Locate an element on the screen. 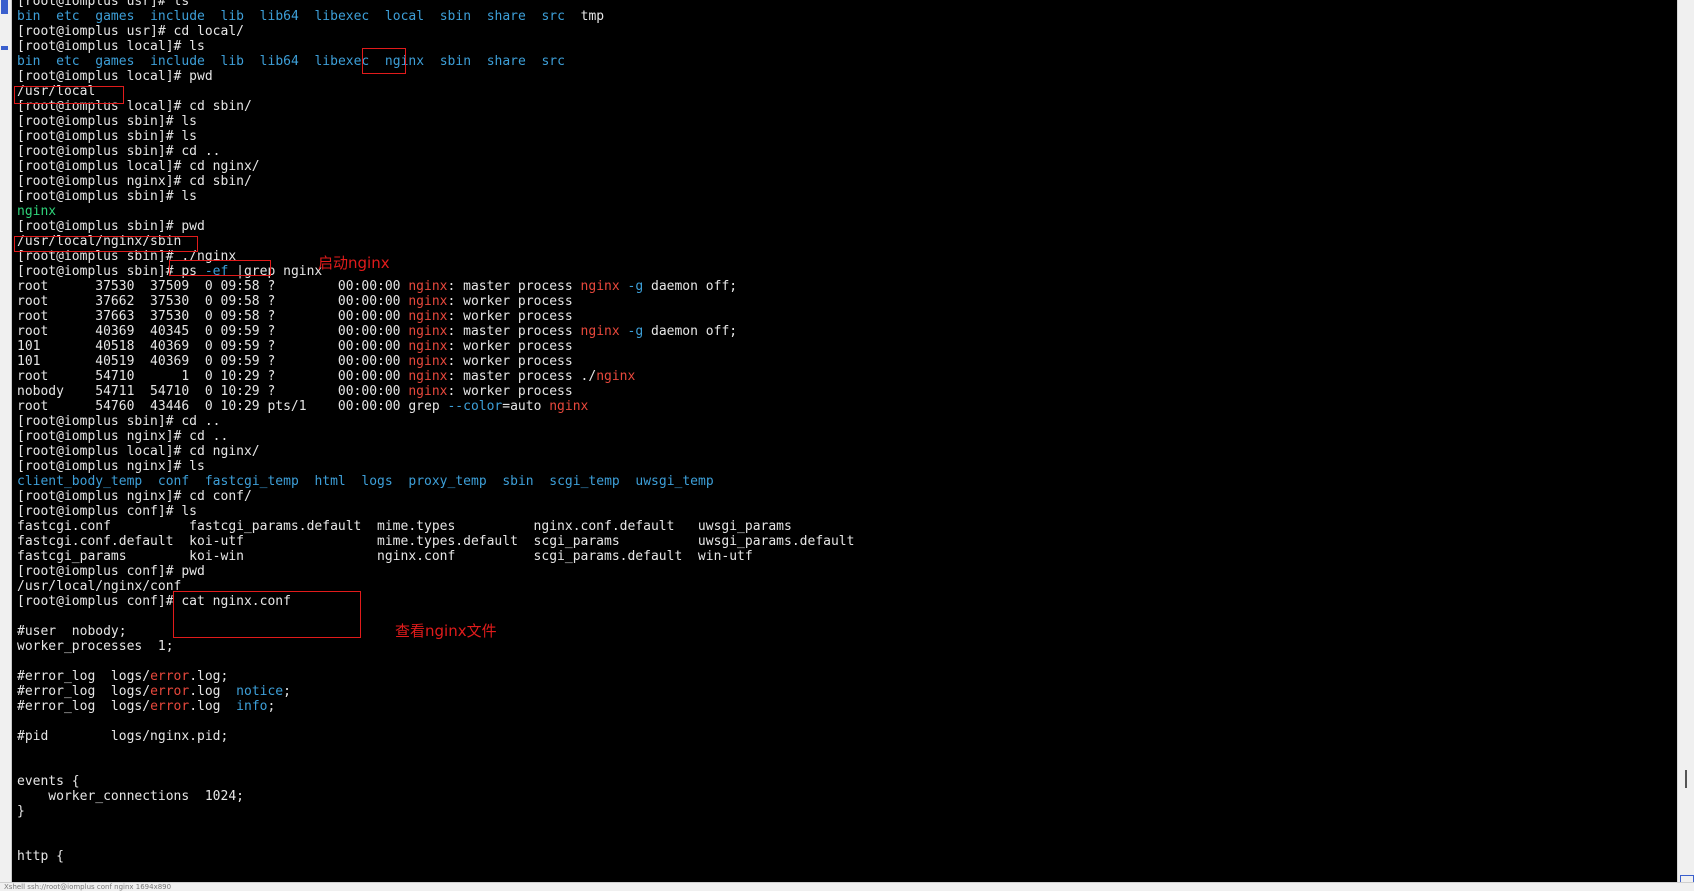 The image size is (1694, 891). terminal-line: #error_log logs/error.log notice; is located at coordinates (435, 691).